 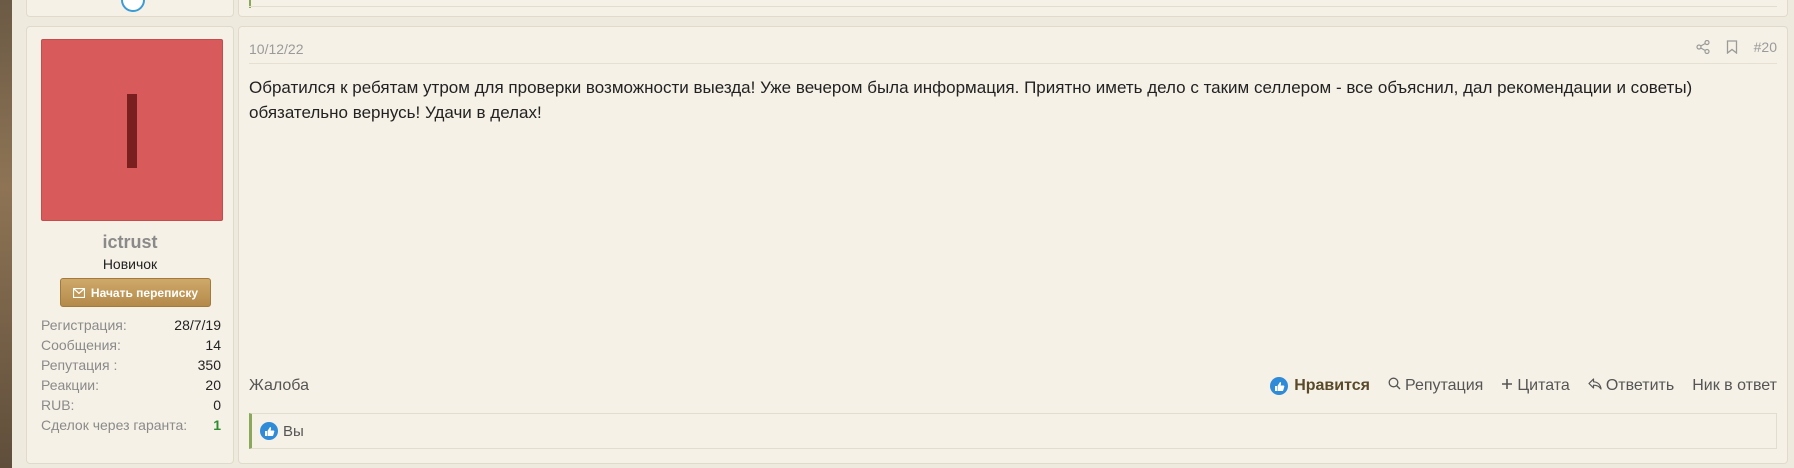 I want to click on stat-key: Реакции:, so click(x=70, y=385).